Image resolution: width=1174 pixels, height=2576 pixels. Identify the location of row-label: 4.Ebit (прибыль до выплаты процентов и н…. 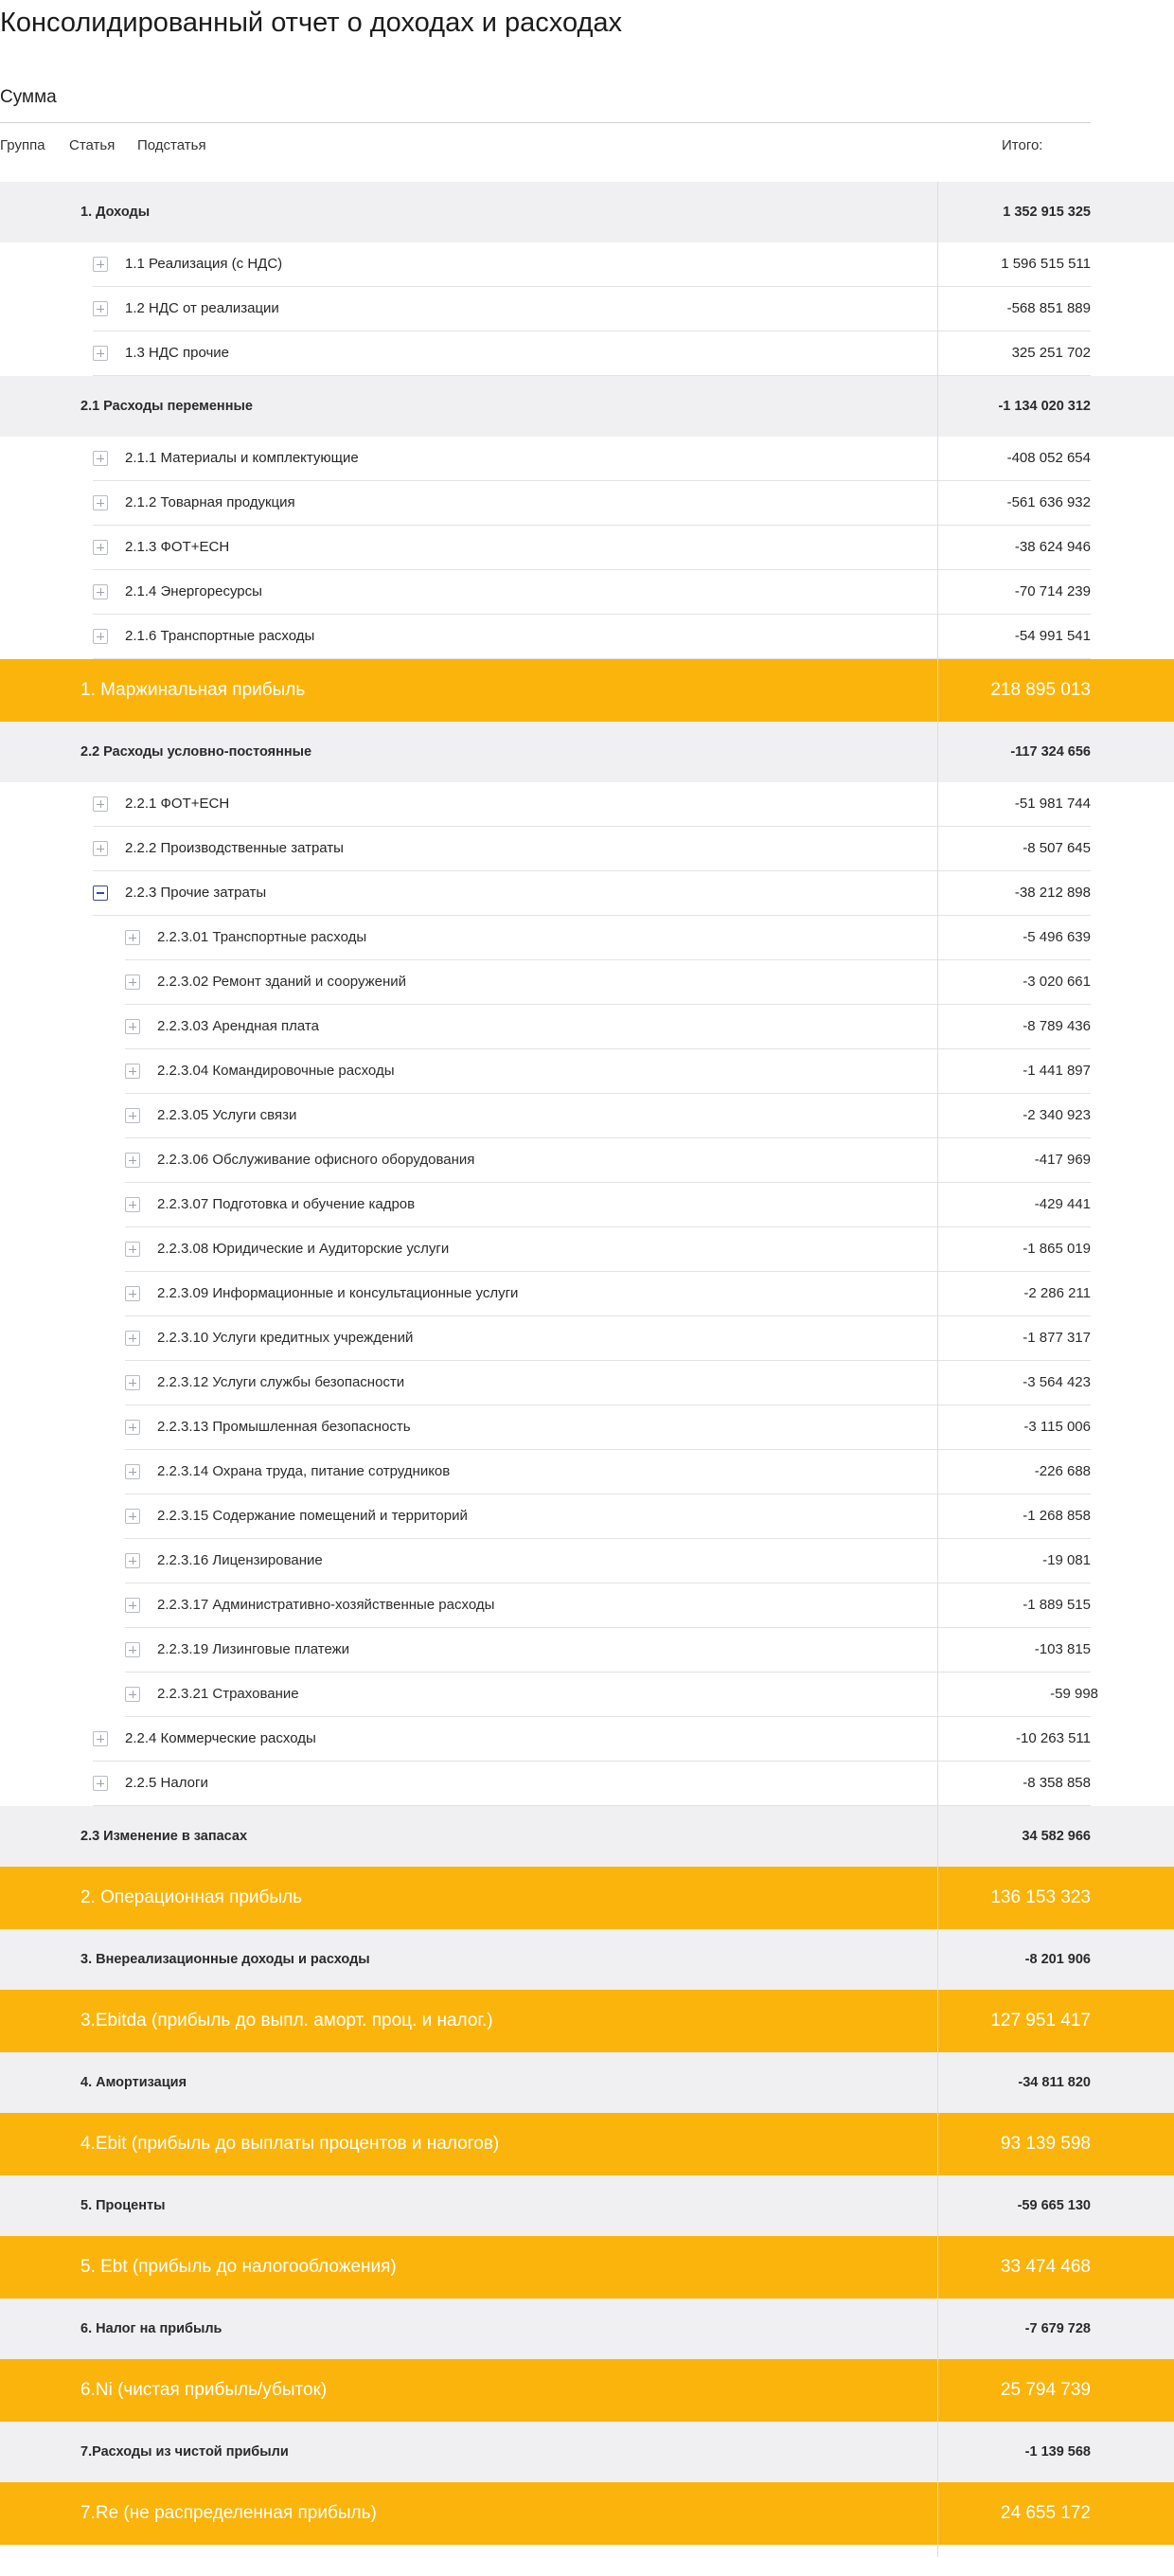
(290, 2144).